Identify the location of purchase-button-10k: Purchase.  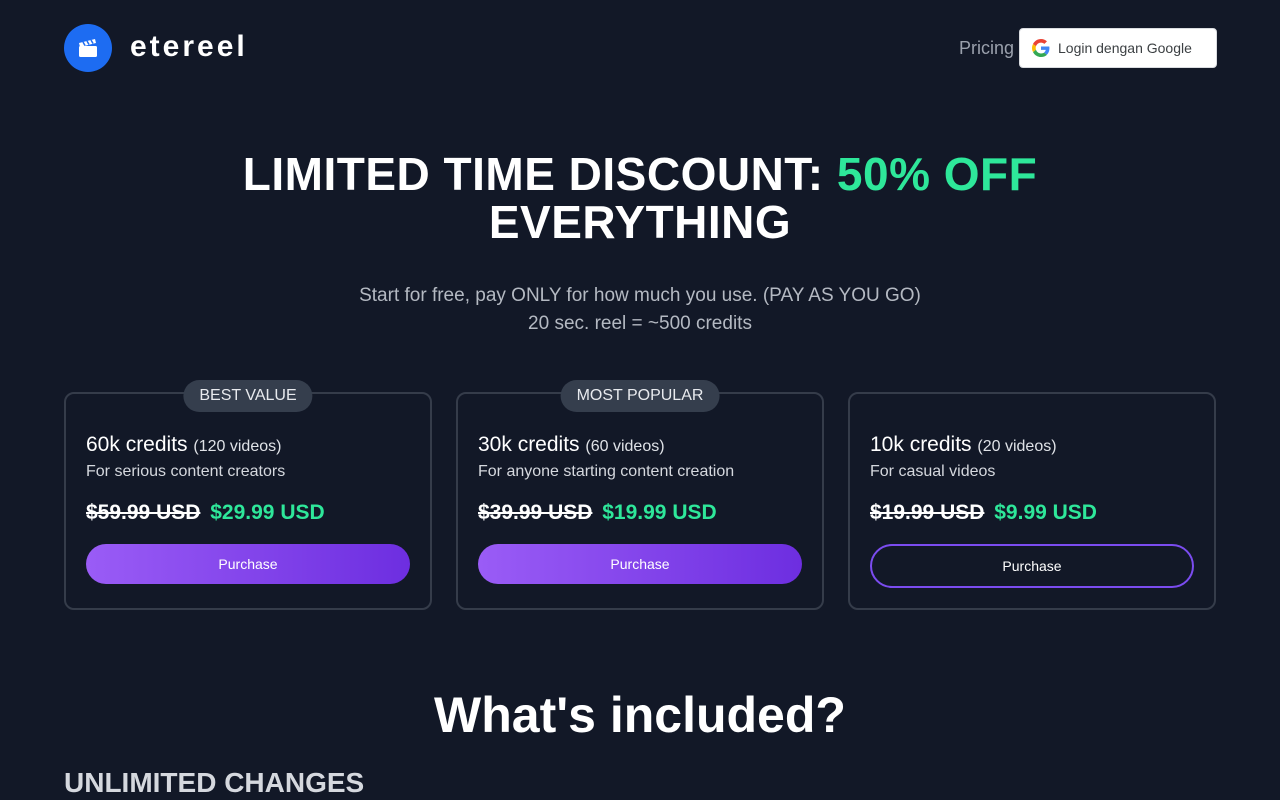
(1032, 566).